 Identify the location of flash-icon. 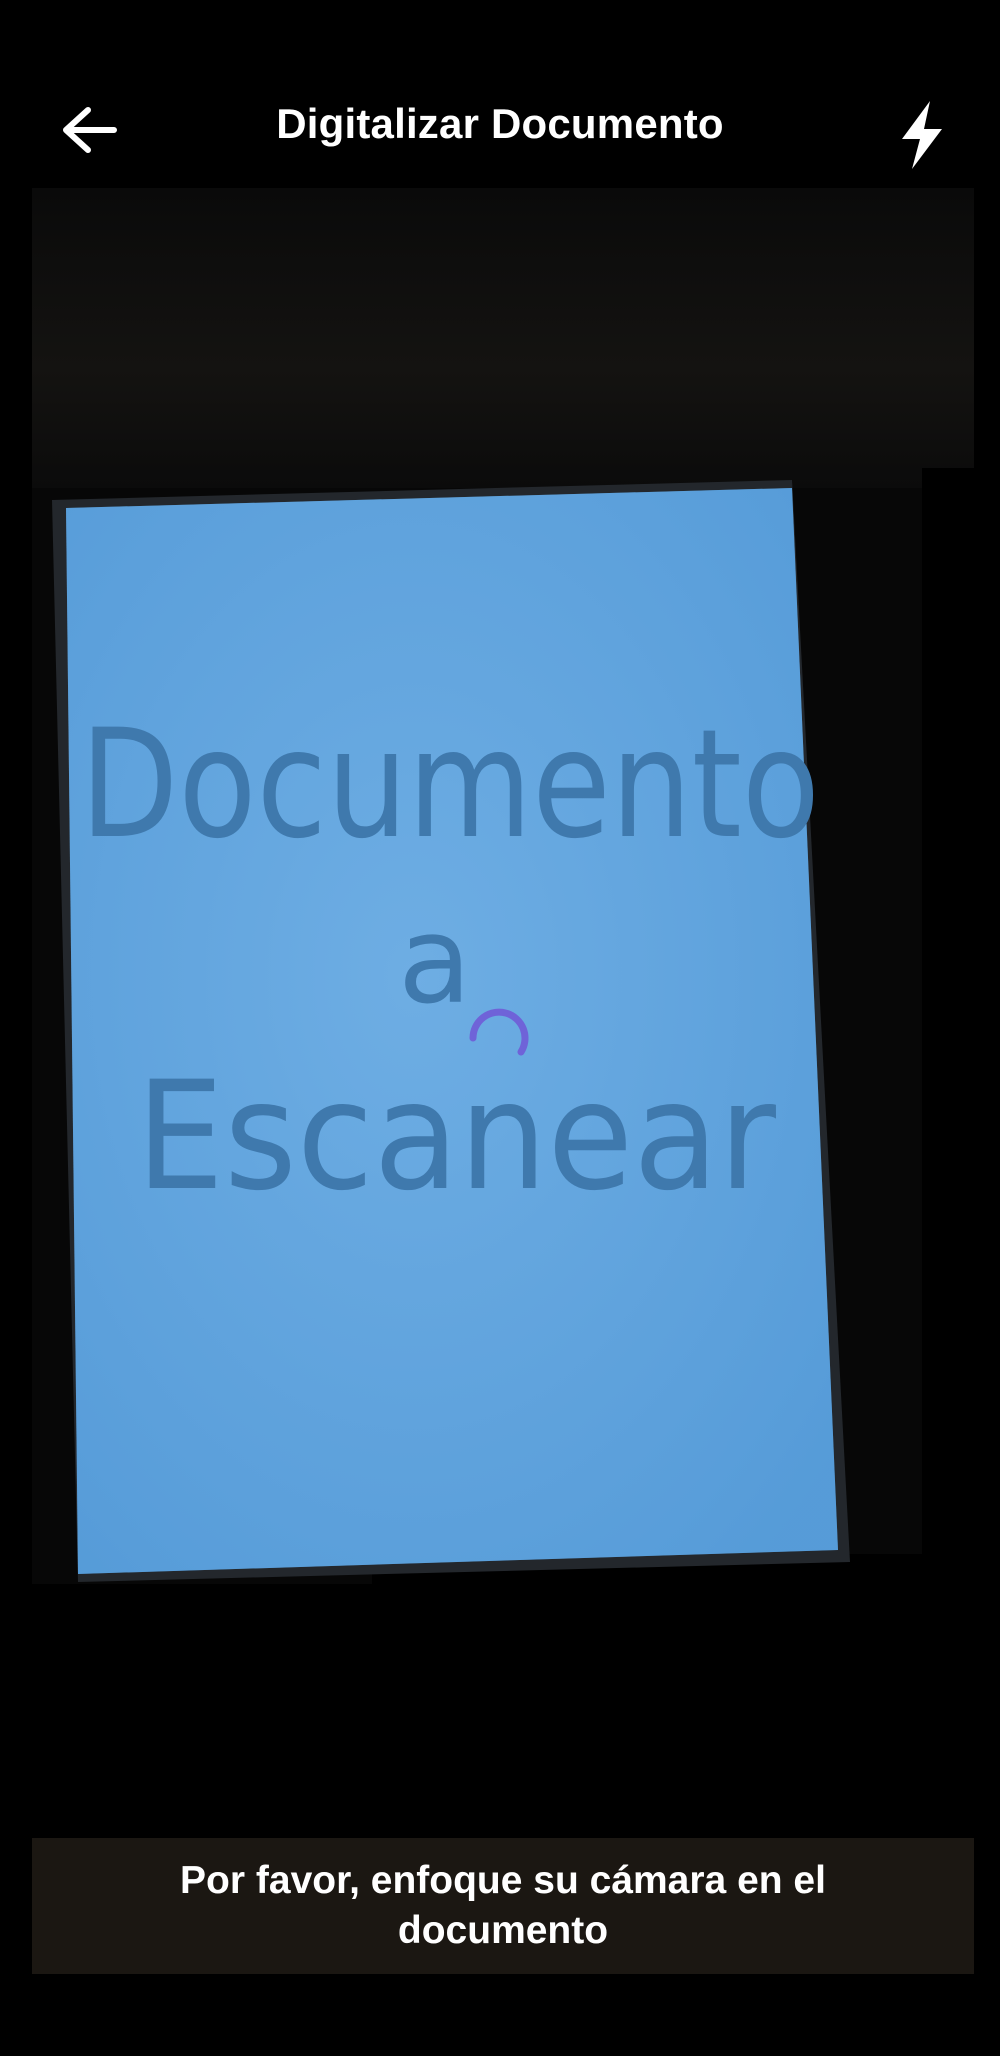
(922, 137).